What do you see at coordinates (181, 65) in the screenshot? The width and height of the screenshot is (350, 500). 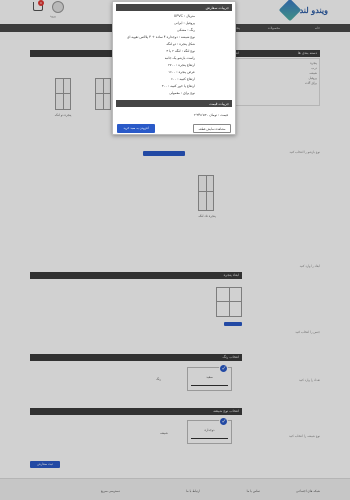 I see `spec-row: ارتفاع پنجره : ۲۷۰۰` at bounding box center [181, 65].